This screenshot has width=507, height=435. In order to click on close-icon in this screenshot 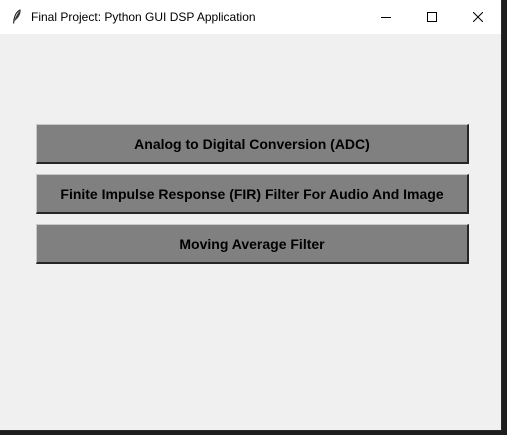, I will do `click(478, 17)`.